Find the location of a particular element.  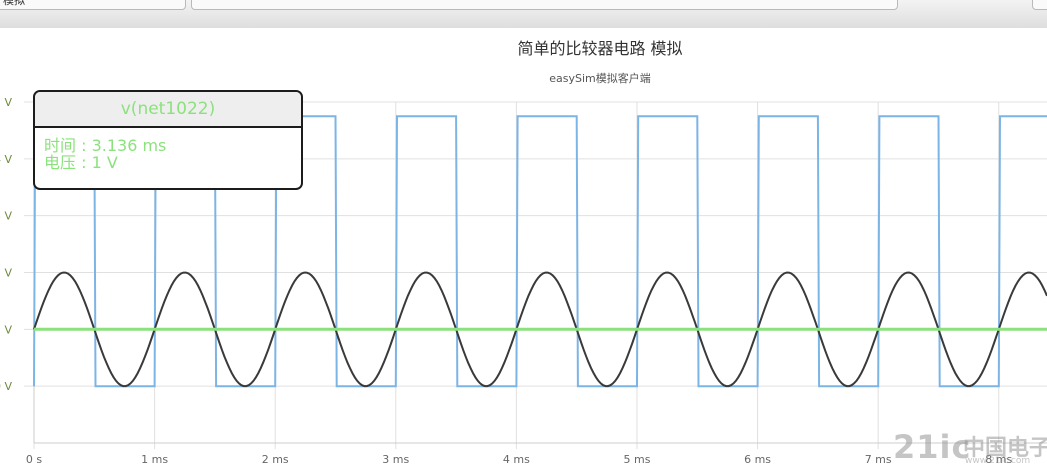

x-tick-label: 7 ms is located at coordinates (878, 459).